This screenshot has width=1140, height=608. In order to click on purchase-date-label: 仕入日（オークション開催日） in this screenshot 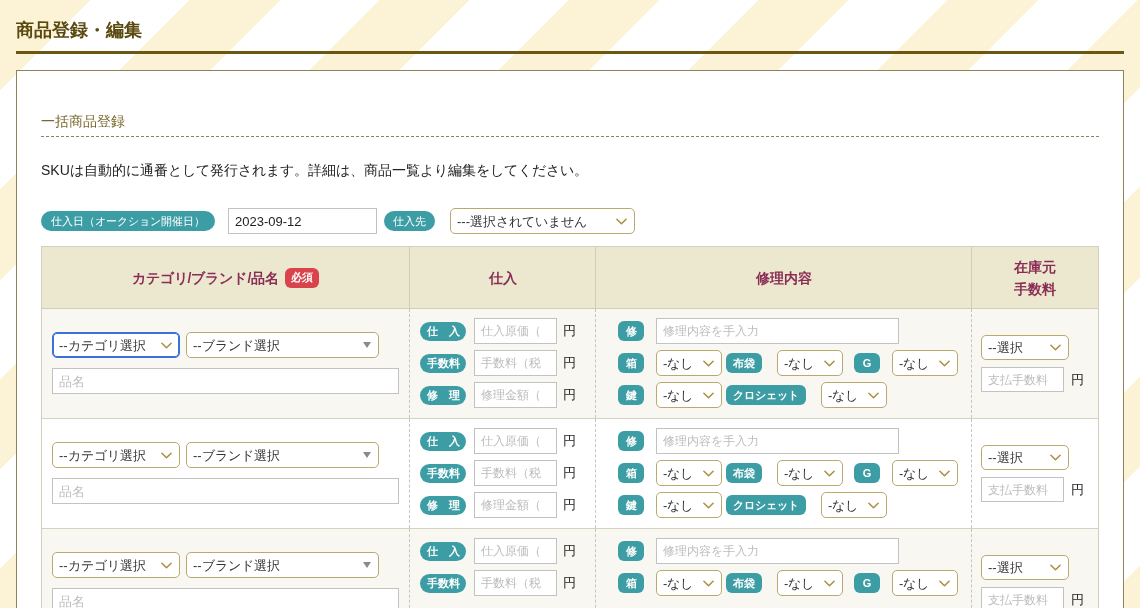, I will do `click(128, 221)`.